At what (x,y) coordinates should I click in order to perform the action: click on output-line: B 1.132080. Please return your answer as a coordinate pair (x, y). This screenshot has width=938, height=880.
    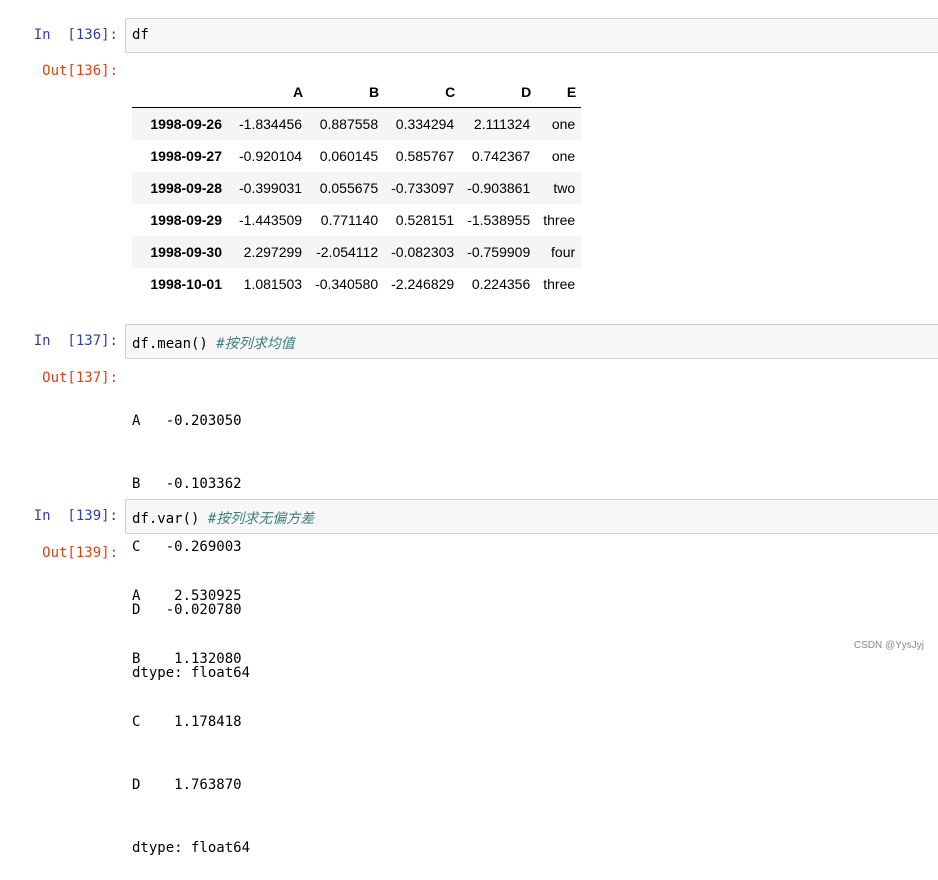
    Looking at the image, I should click on (187, 659).